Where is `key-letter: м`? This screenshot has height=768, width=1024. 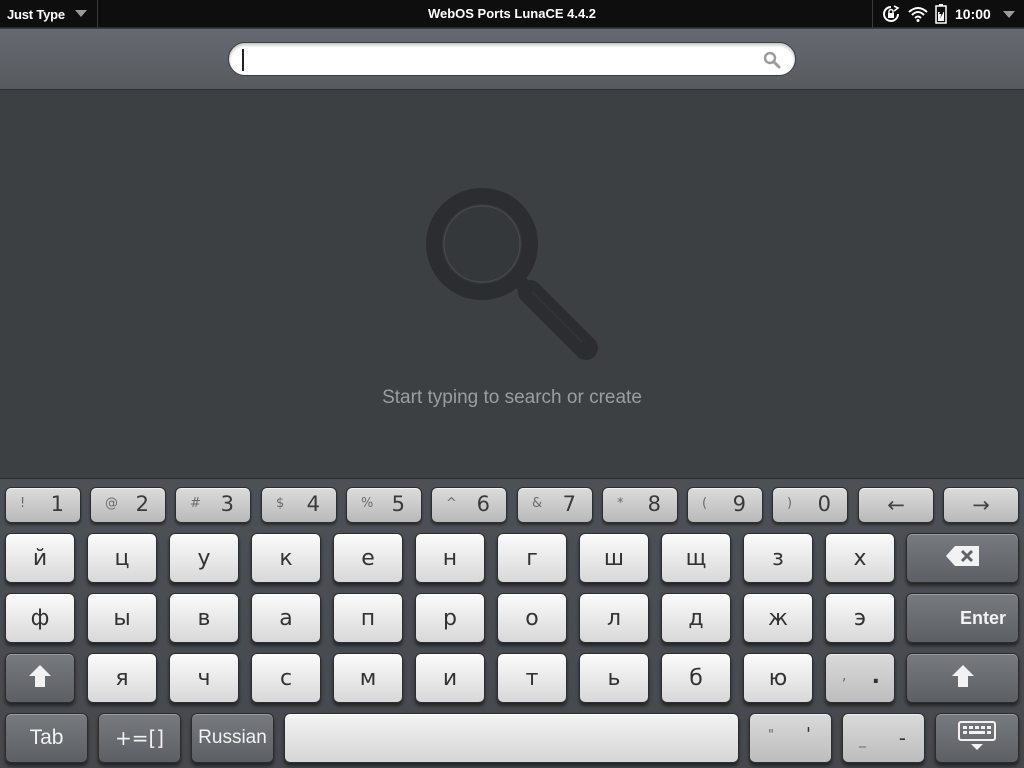
key-letter: м is located at coordinates (368, 678).